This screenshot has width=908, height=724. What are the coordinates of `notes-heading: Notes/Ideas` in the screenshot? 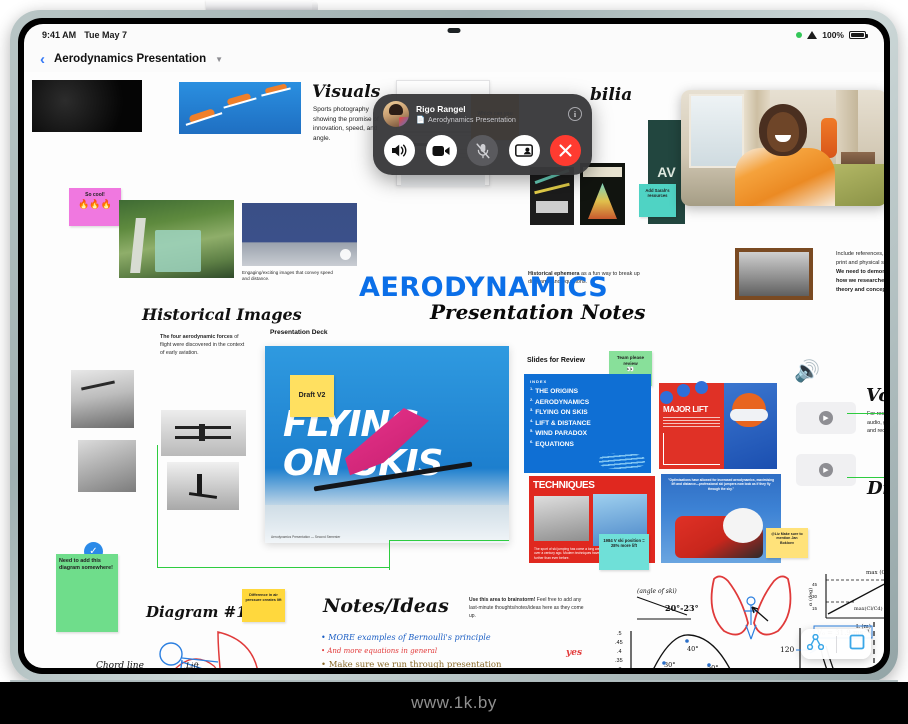 It's located at (386, 606).